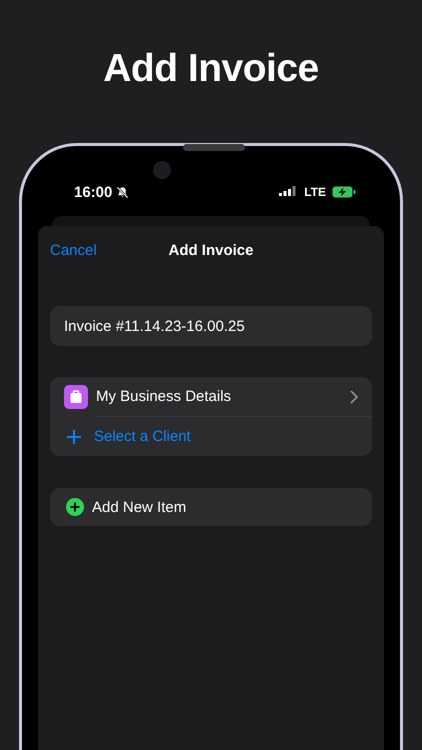 The image size is (422, 750). Describe the element at coordinates (211, 326) in the screenshot. I see `invoice-number-field: Invoice #11.14.23-16.00.25` at that location.